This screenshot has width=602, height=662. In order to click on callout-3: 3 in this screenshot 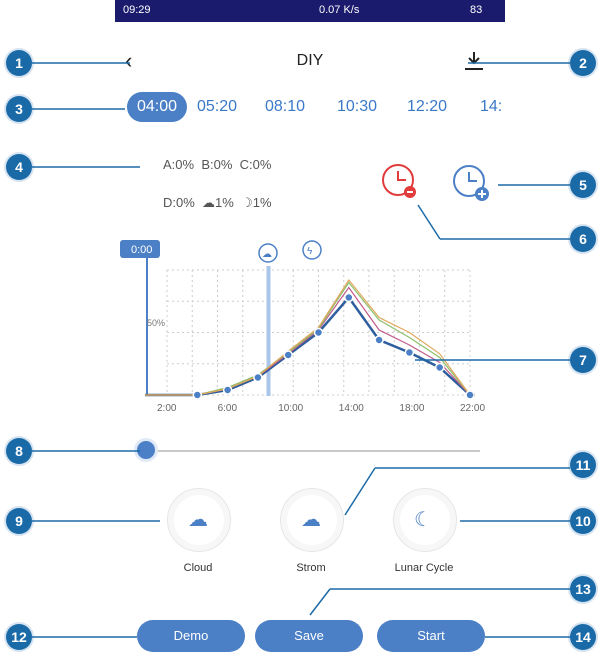, I will do `click(19, 109)`.